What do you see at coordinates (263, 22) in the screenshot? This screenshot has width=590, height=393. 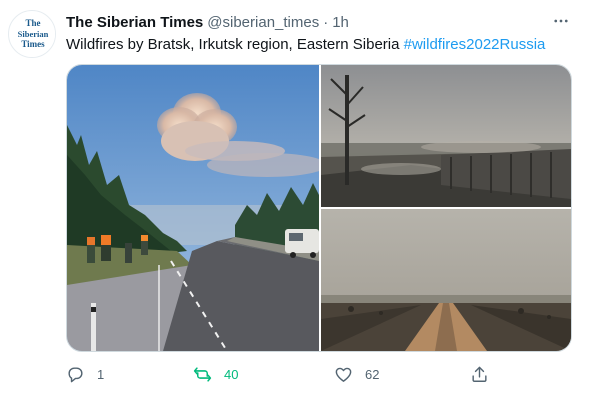 I see `user-handle: @siberian_times` at bounding box center [263, 22].